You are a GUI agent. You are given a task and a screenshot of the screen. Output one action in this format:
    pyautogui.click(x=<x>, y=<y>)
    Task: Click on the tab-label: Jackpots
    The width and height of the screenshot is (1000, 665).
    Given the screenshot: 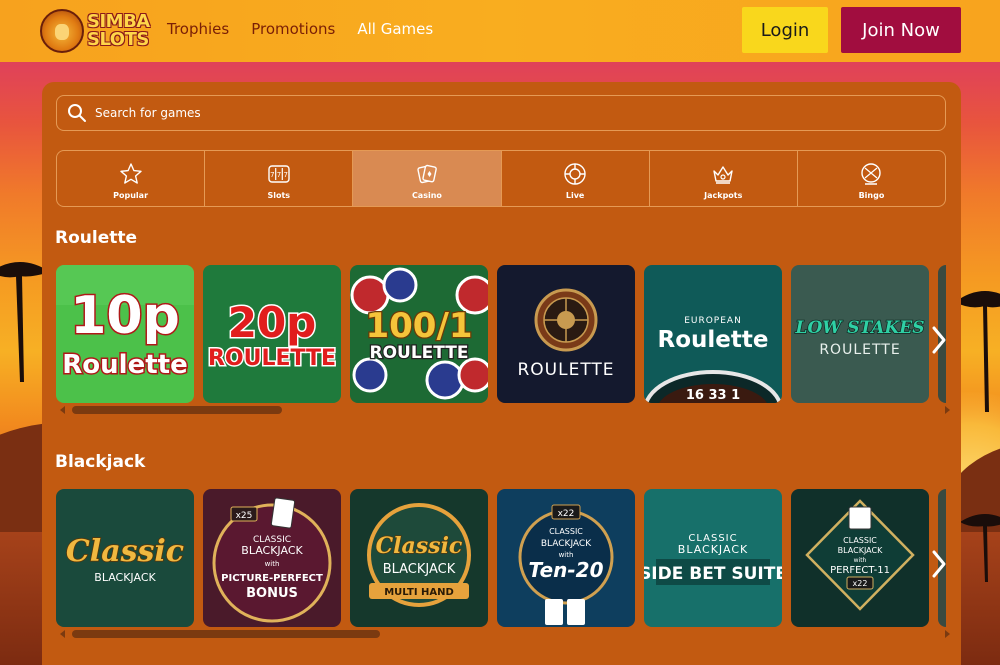 What is the action you would take?
    pyautogui.click(x=723, y=195)
    